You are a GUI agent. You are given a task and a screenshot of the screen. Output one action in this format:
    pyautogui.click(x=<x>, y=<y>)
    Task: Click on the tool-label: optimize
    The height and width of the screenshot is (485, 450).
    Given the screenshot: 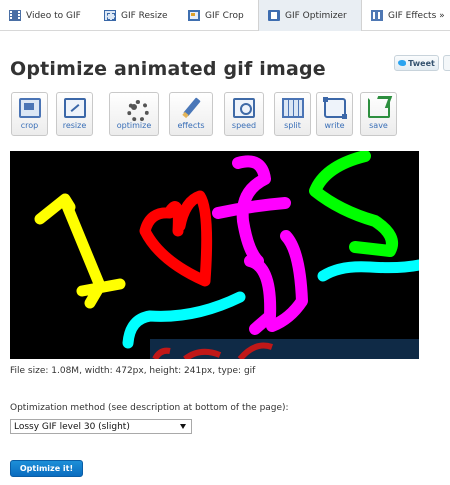 What is the action you would take?
    pyautogui.click(x=134, y=125)
    